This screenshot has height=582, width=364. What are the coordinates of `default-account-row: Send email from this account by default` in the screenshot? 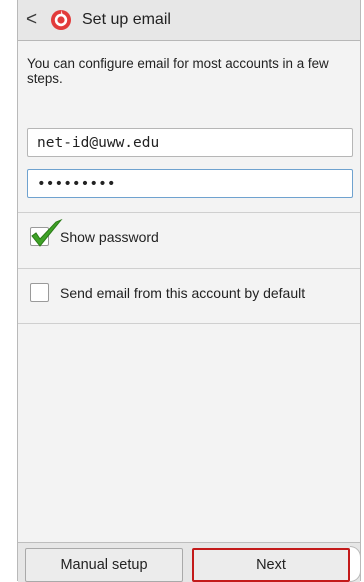 It's located at (189, 292).